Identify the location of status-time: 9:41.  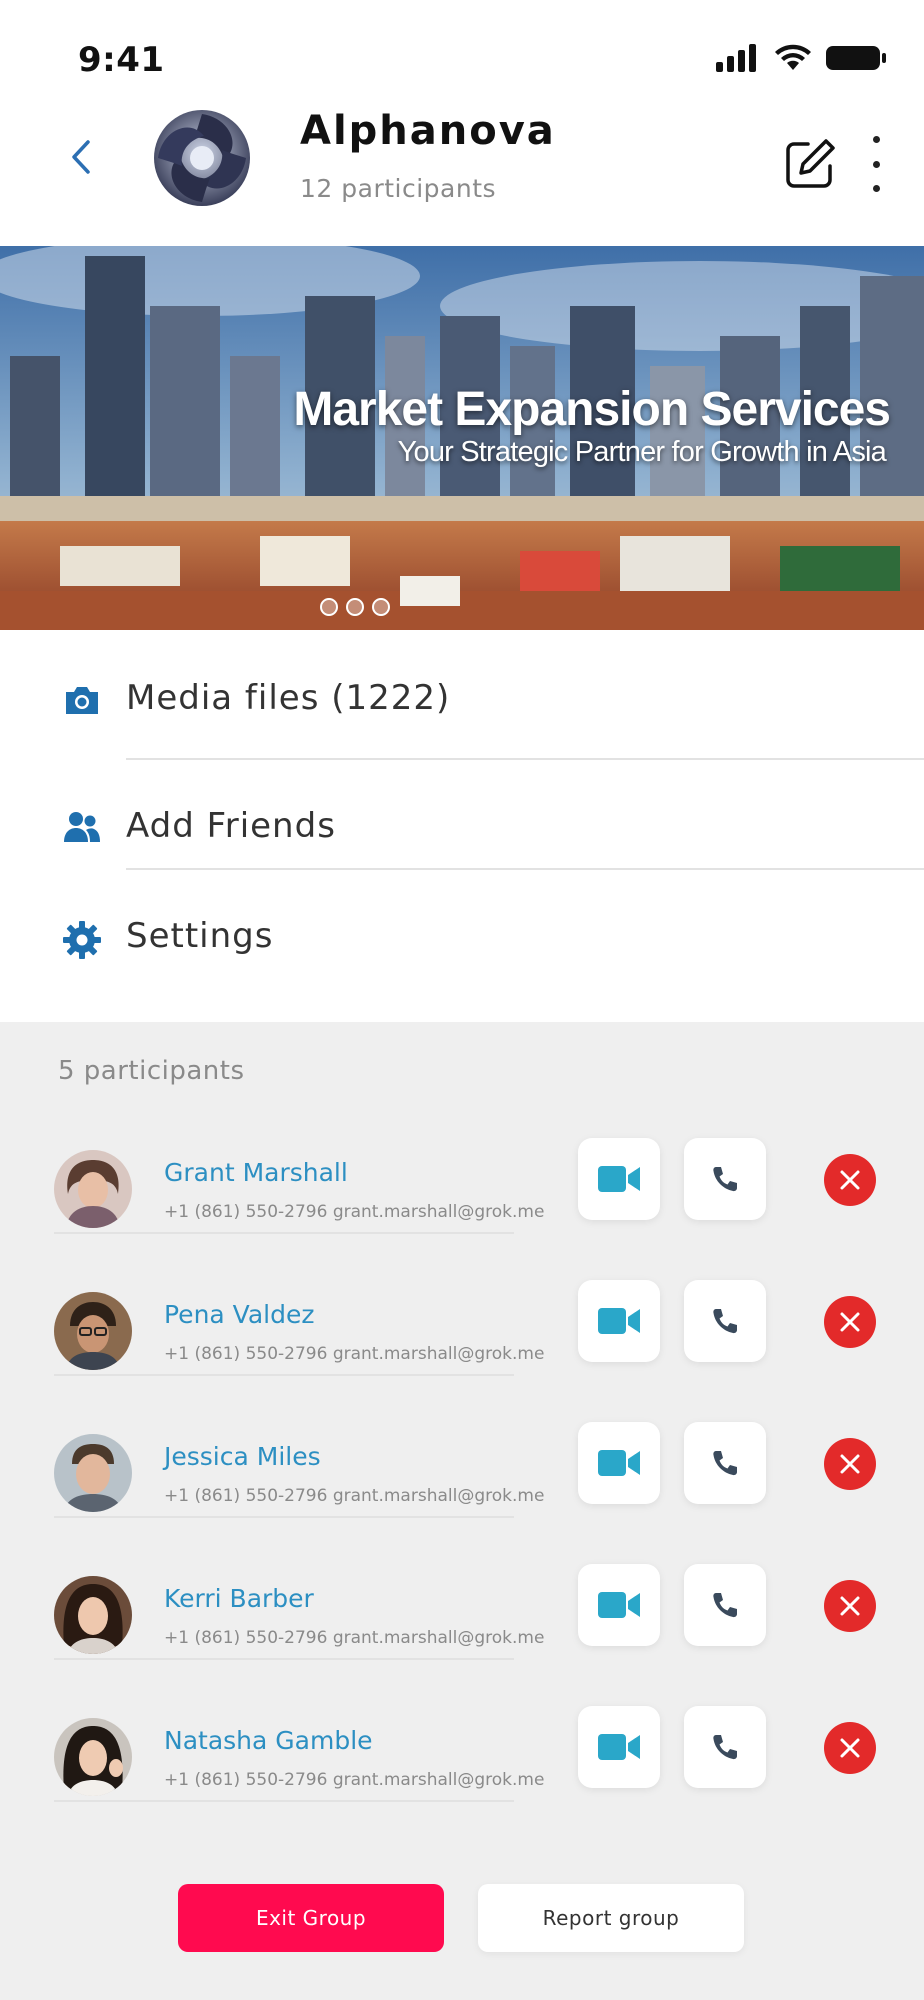
(121, 60).